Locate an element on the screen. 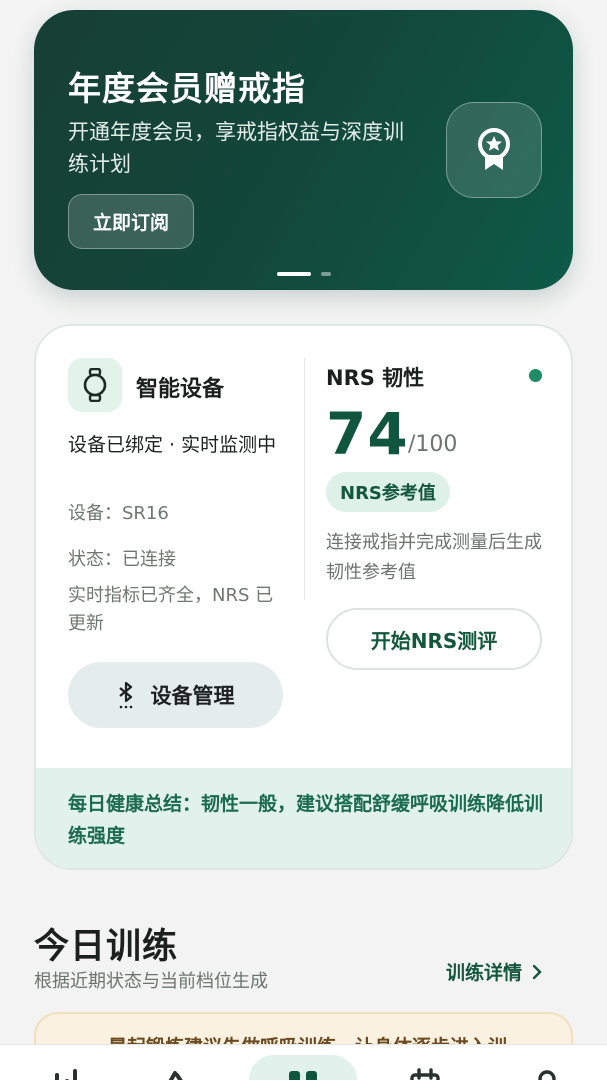 This screenshot has height=1080, width=607. start-nrs-button: 开始NRS测评 is located at coordinates (434, 639).